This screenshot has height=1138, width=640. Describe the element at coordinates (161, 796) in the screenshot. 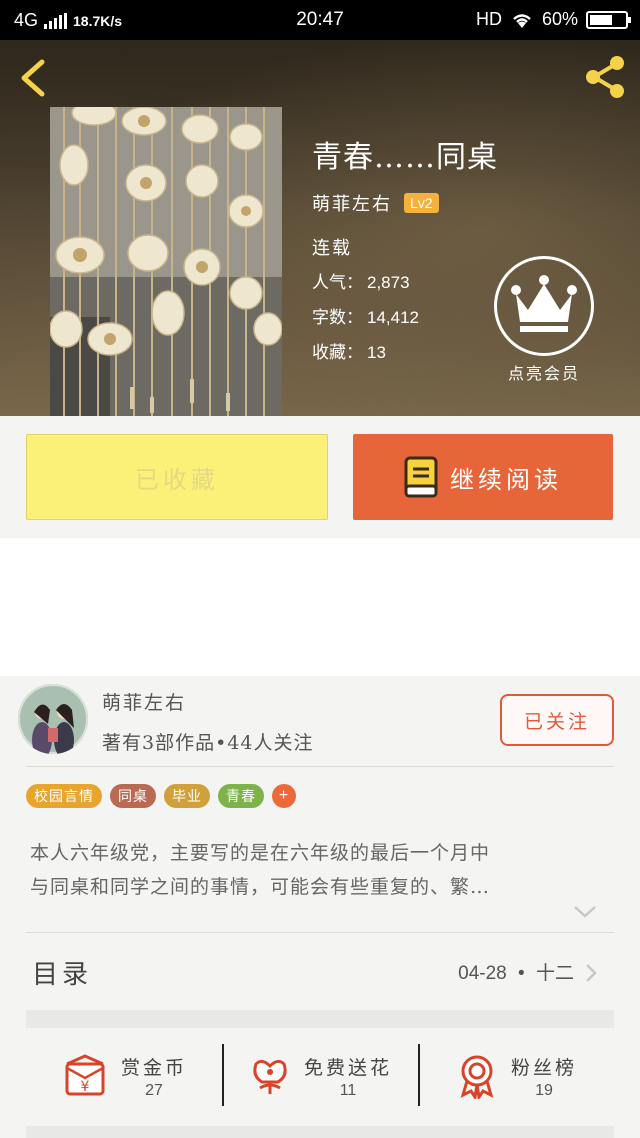

I see `tag-list: 校园言情 同桌 毕业 青春 +` at that location.